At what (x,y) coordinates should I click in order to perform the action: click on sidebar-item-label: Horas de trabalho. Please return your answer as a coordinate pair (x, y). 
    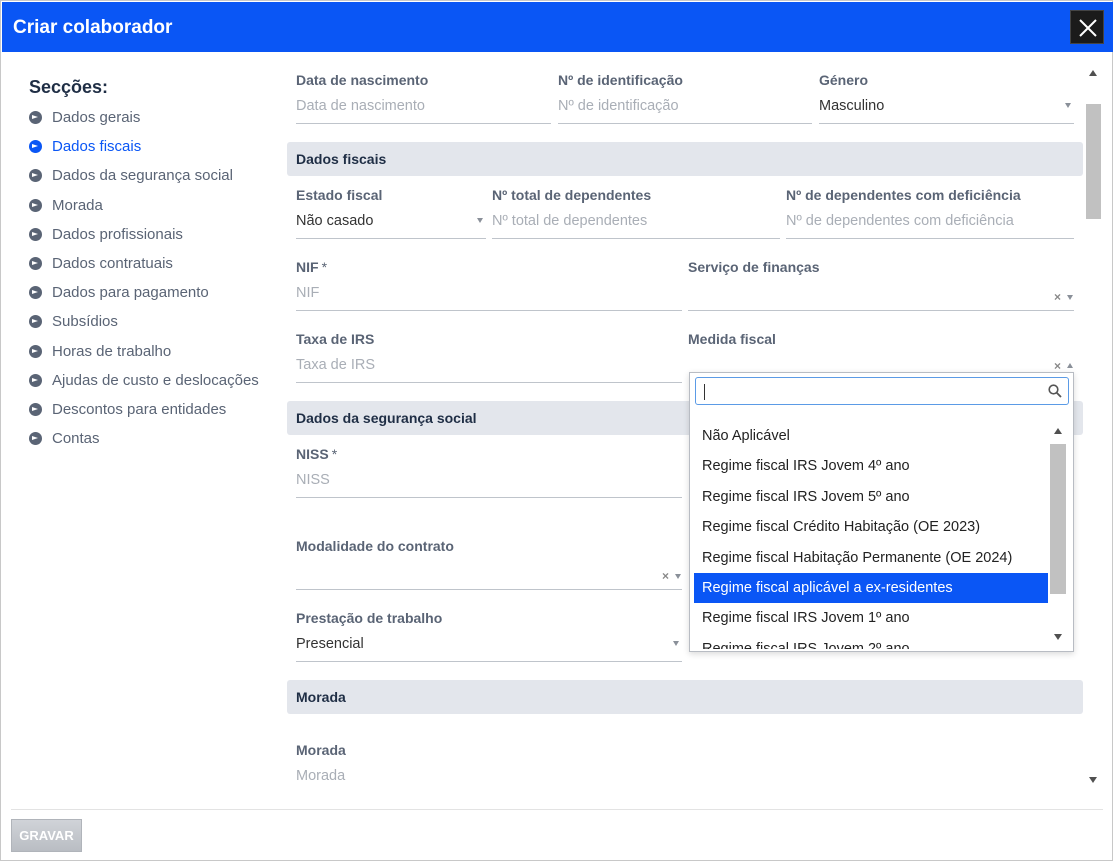
    Looking at the image, I should click on (112, 351).